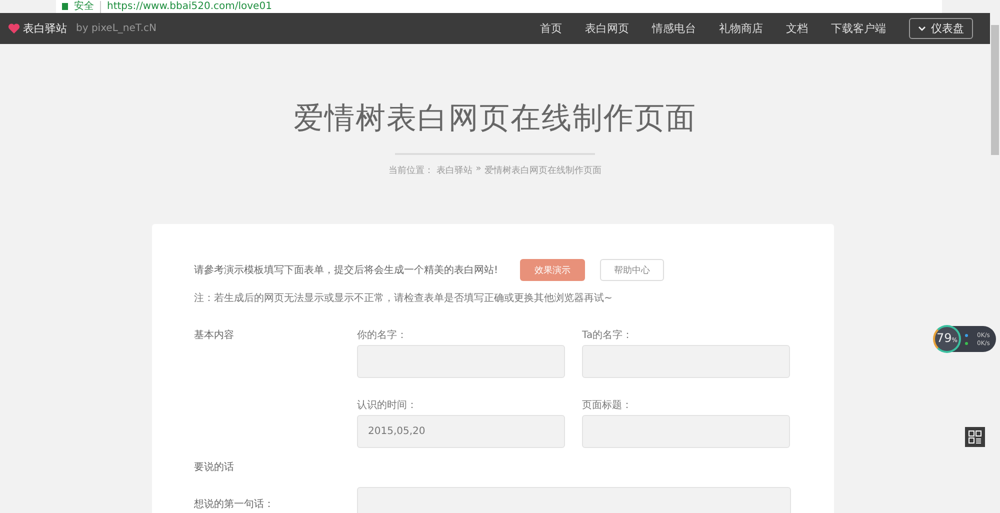  I want to click on nav-link: 情感电台, so click(674, 28).